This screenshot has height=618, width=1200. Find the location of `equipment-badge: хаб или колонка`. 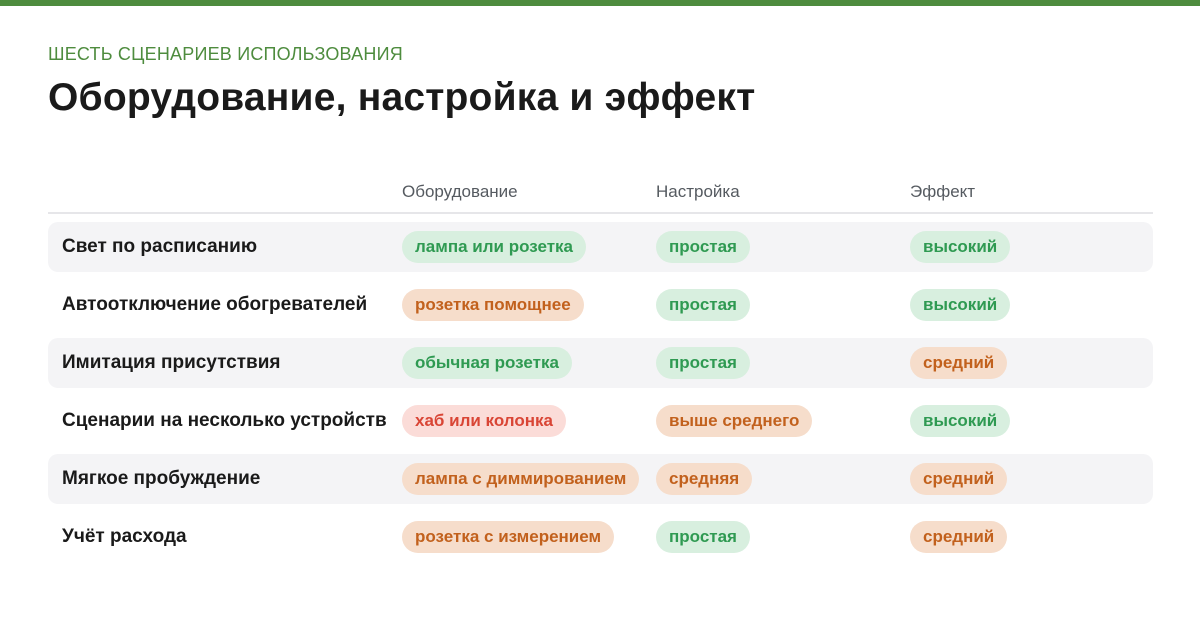

equipment-badge: хаб или колонка is located at coordinates (484, 421).